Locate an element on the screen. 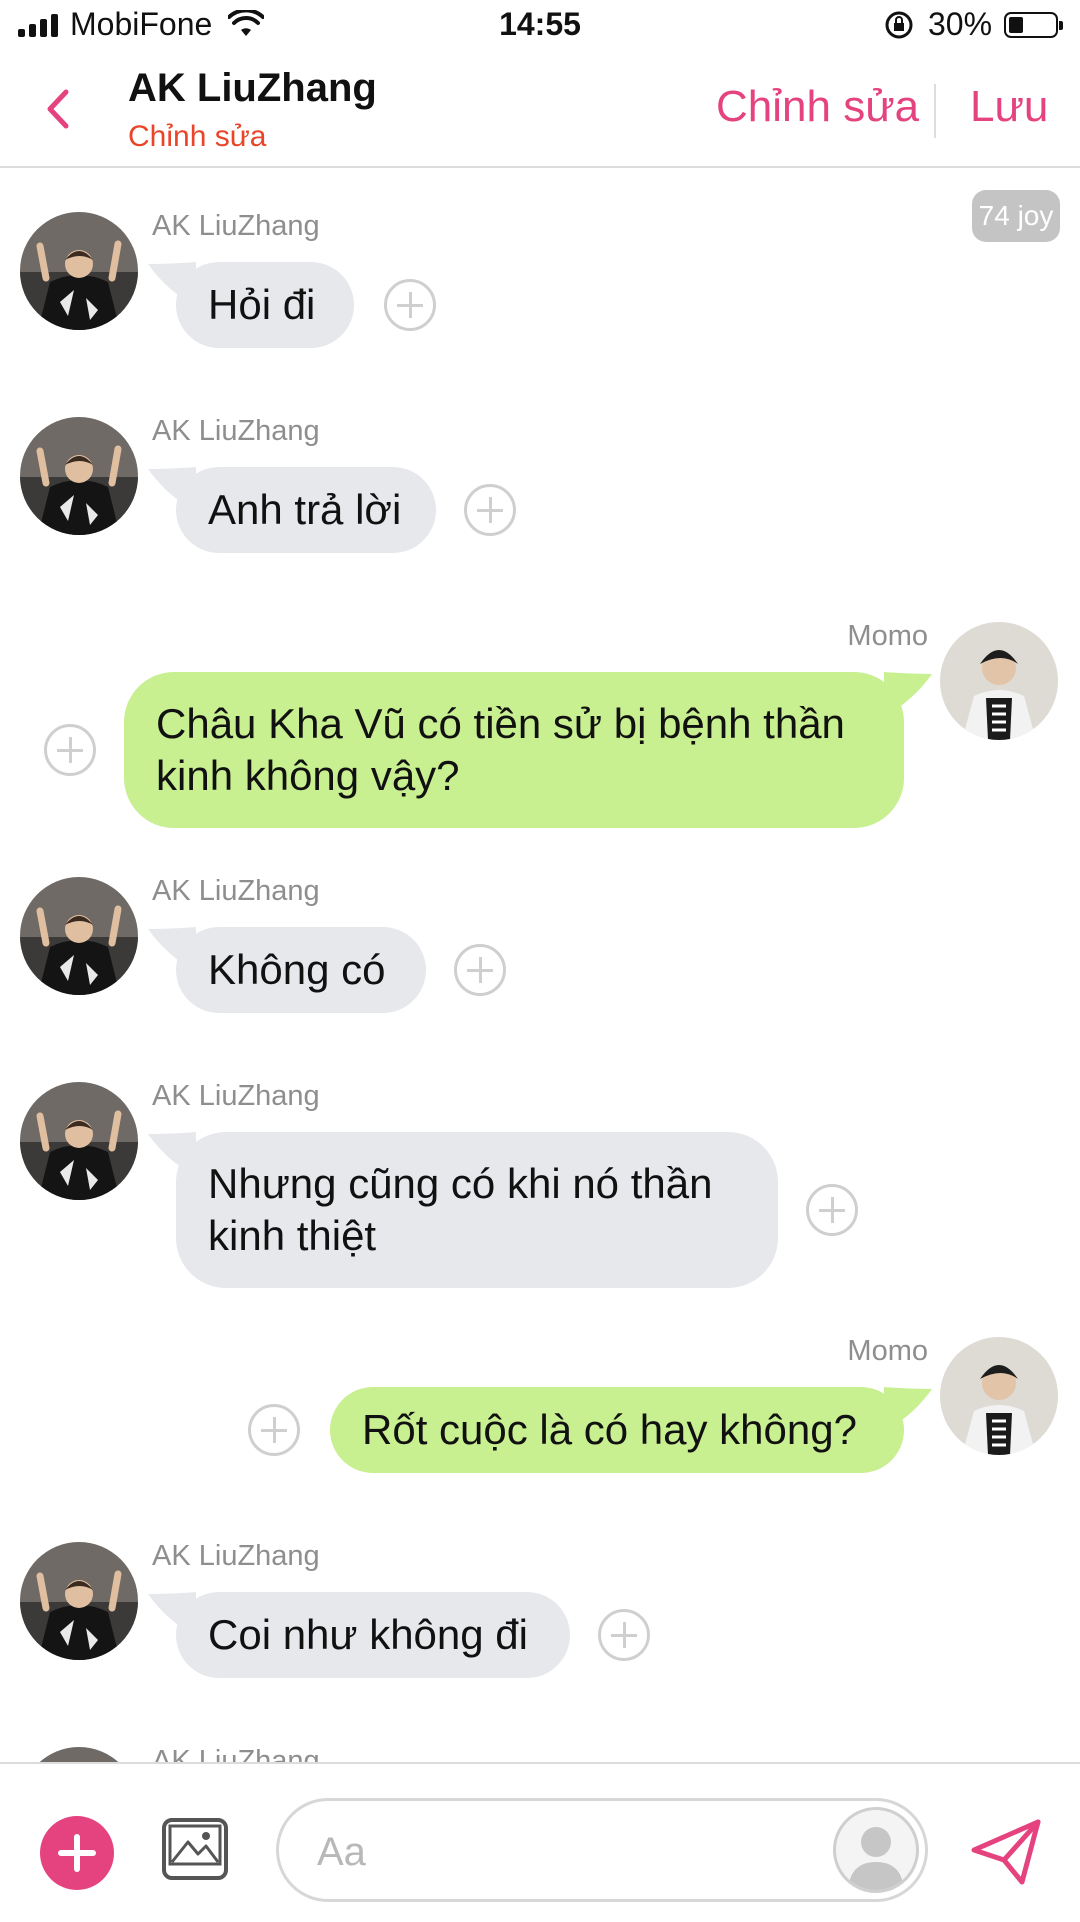  status-bar: MobiFone 14:55 30% is located at coordinates (540, 27).